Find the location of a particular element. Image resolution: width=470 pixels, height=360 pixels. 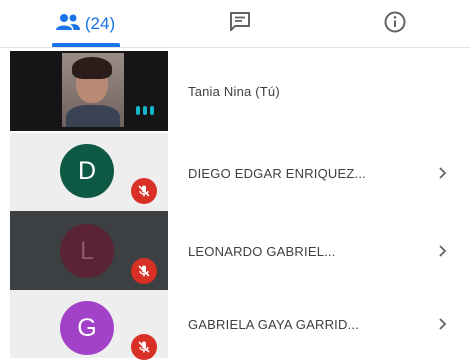

participant-avatar-tile: L is located at coordinates (89, 251).